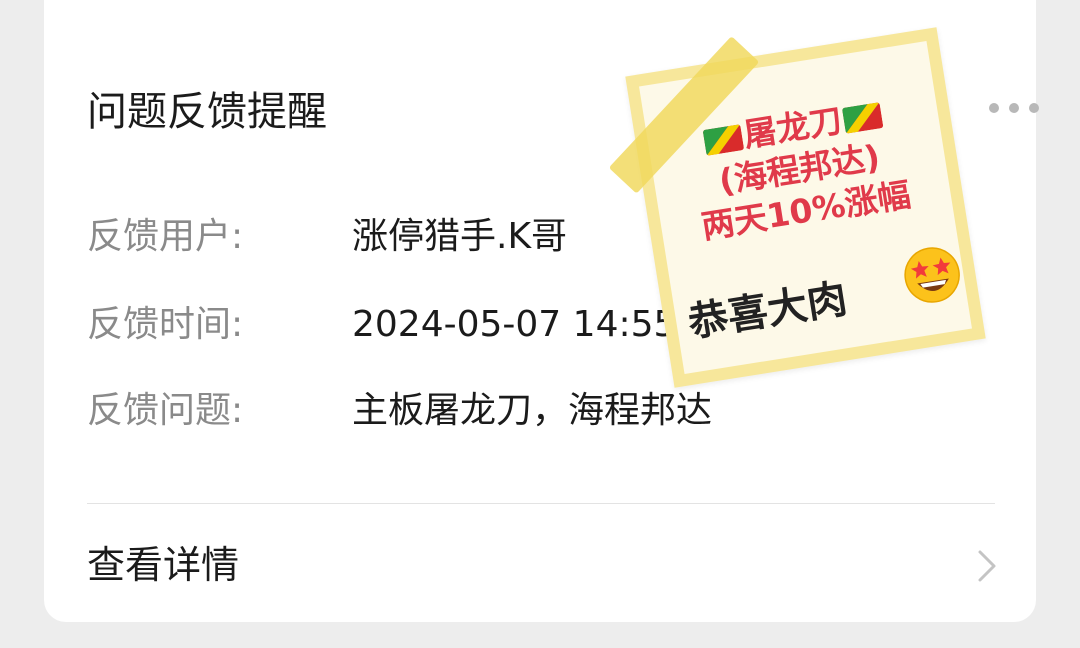  What do you see at coordinates (207, 112) in the screenshot?
I see `card-title: 问题反馈提醒` at bounding box center [207, 112].